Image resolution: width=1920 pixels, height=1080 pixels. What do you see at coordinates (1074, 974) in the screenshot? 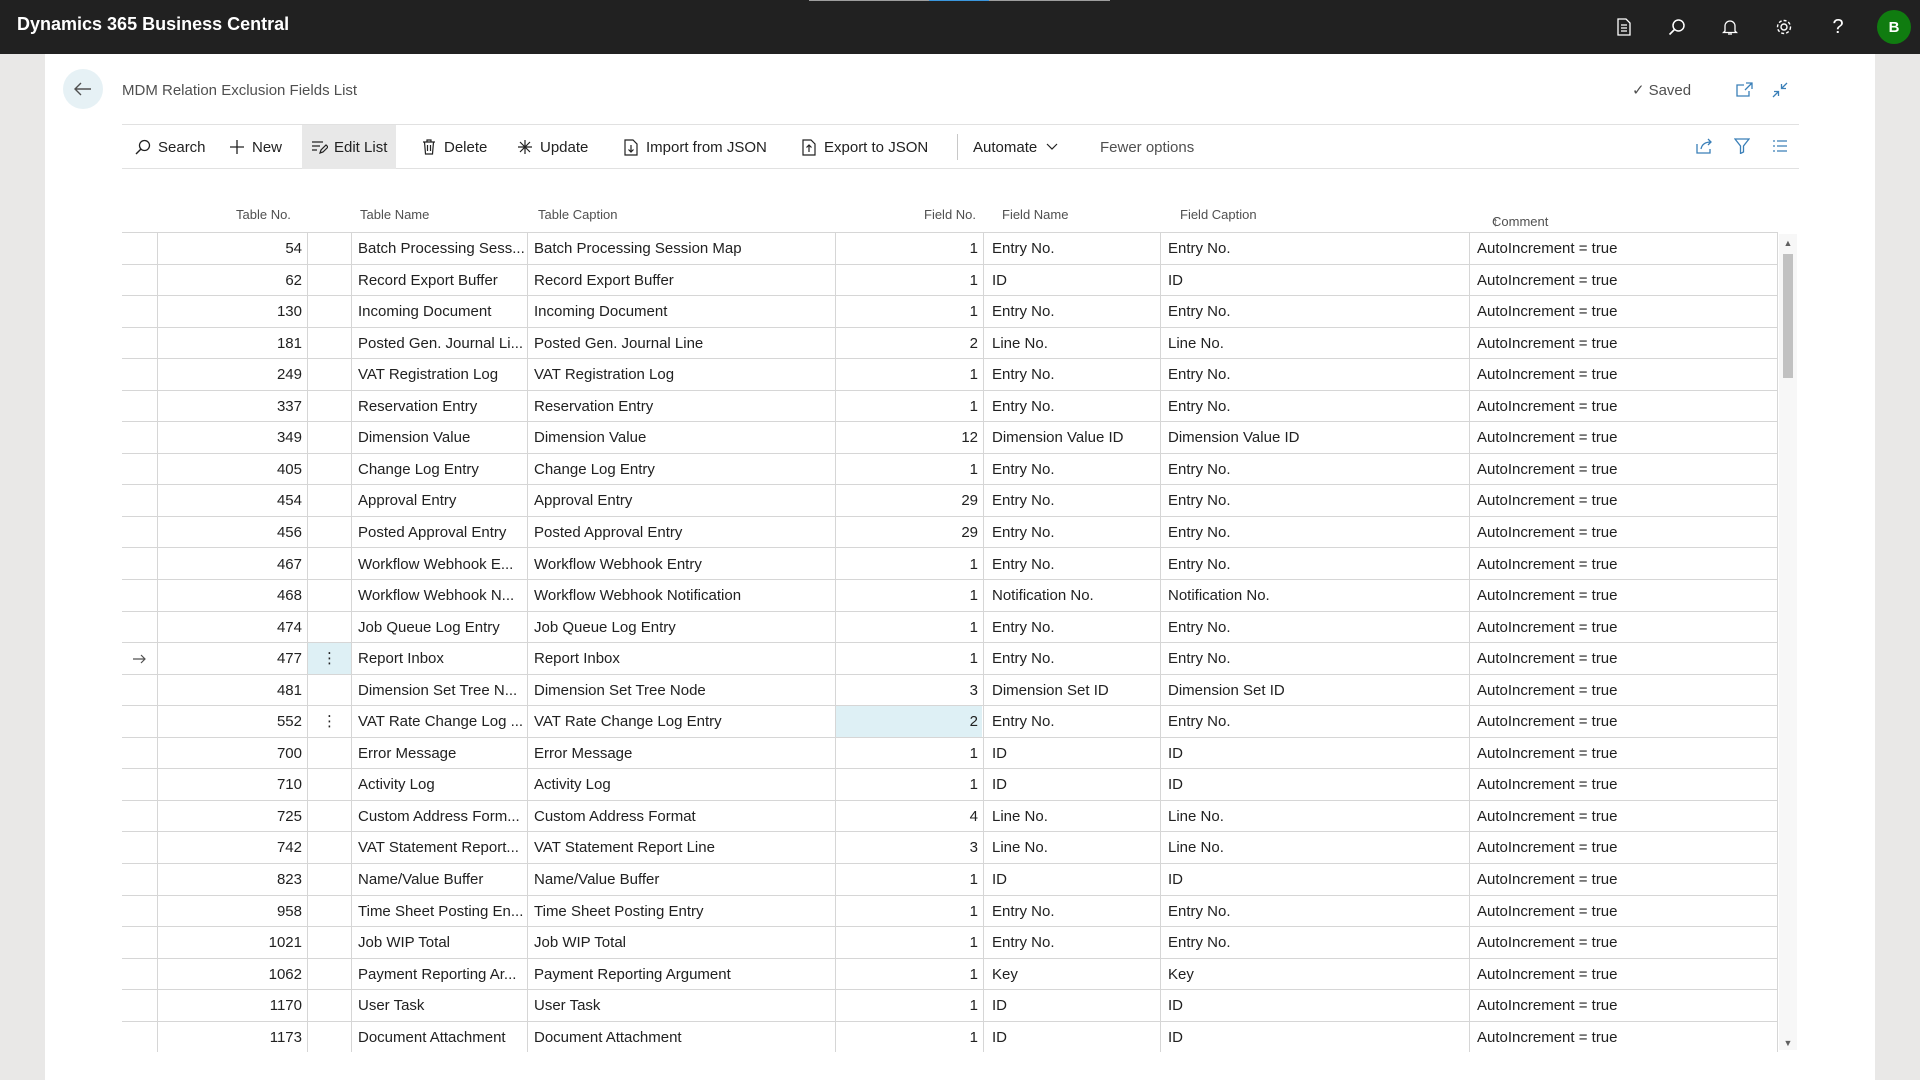
I see `cell-field-name: Key` at bounding box center [1074, 974].